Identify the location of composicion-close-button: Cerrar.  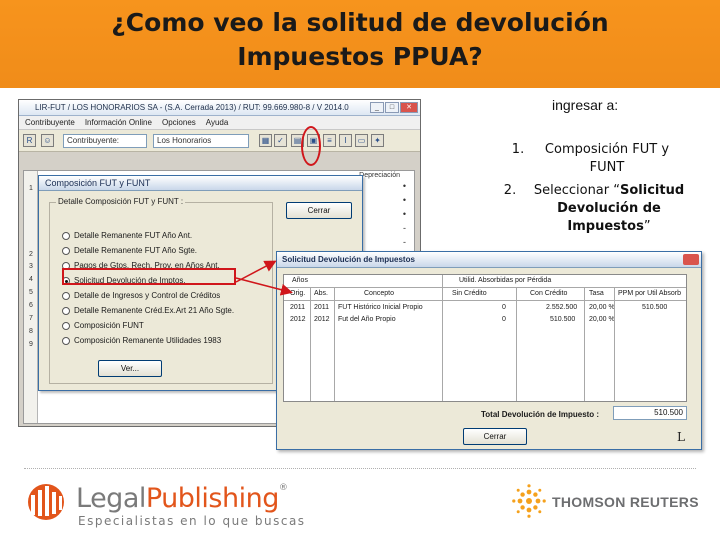
(319, 210).